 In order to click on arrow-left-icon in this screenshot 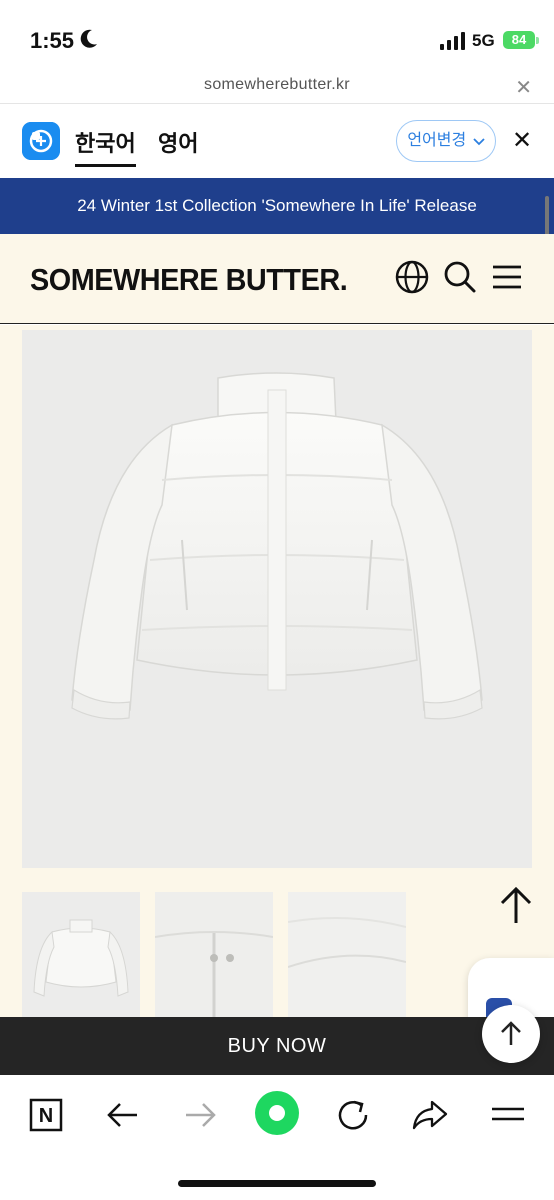, I will do `click(122, 1115)`.